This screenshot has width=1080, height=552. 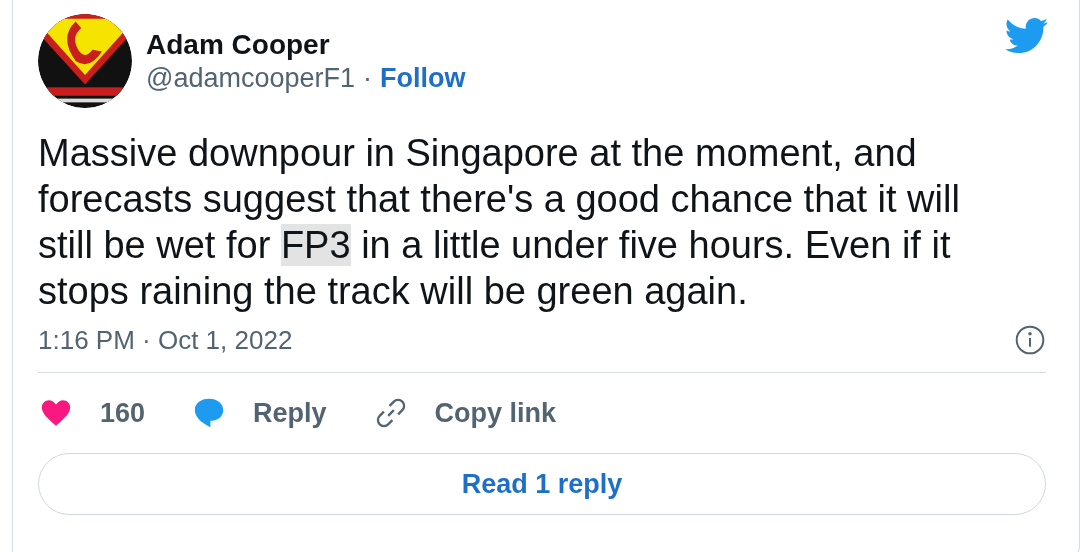 What do you see at coordinates (542, 484) in the screenshot?
I see `read-replies-button: Read 1 reply` at bounding box center [542, 484].